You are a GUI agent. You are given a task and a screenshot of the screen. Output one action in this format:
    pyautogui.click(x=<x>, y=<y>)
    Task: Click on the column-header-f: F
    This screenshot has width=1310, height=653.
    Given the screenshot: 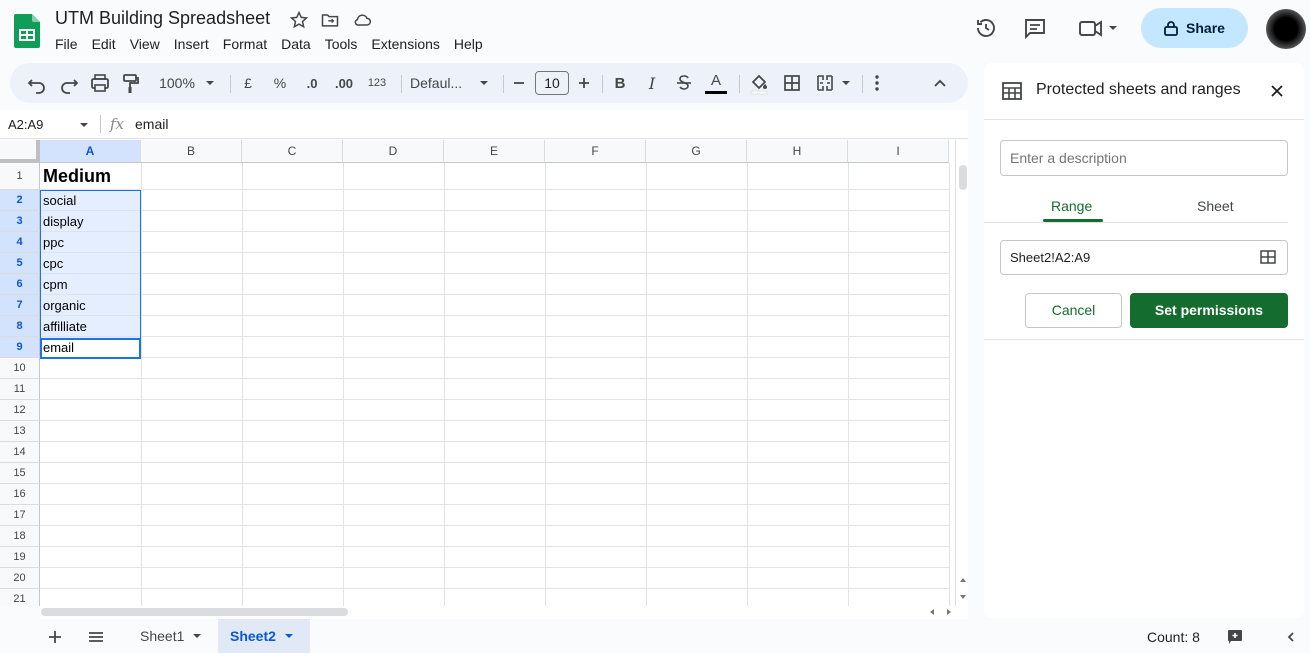 What is the action you would take?
    pyautogui.click(x=595, y=151)
    